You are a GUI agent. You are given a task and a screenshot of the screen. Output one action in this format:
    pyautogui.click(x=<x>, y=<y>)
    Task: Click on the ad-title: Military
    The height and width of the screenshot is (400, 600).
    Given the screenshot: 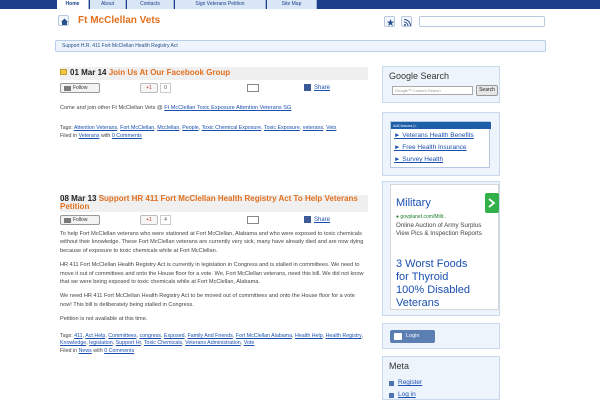 What is the action you would take?
    pyautogui.click(x=413, y=203)
    